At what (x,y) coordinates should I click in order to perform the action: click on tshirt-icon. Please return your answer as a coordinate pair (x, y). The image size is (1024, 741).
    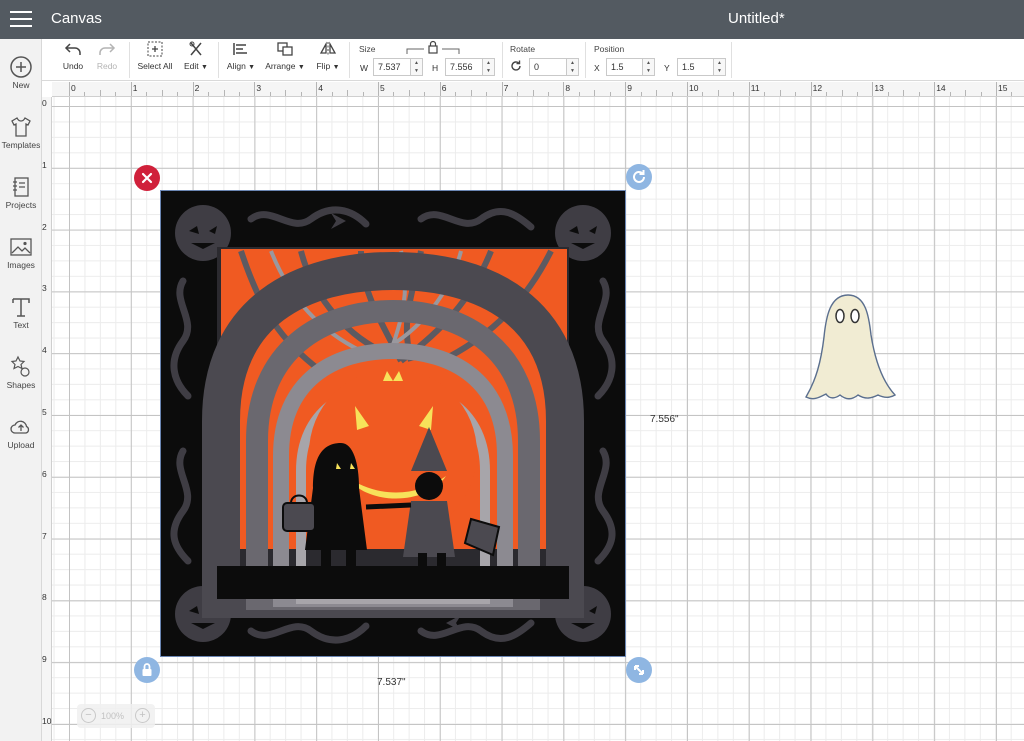
    Looking at the image, I should click on (21, 127).